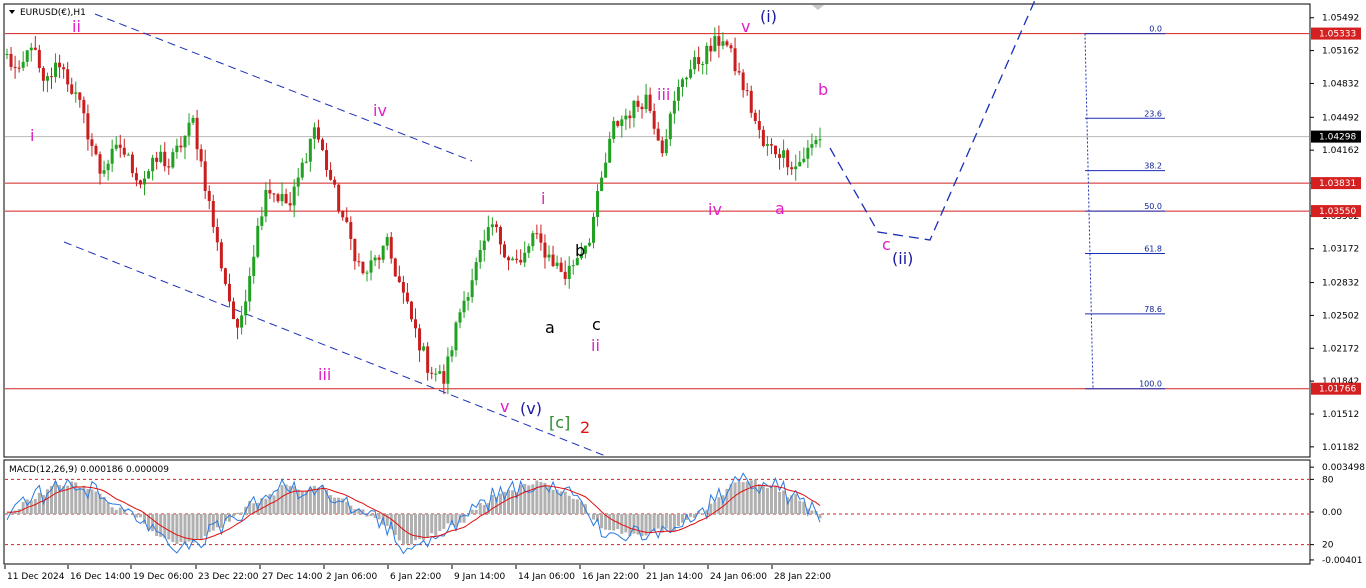 This screenshot has height=588, width=1366. What do you see at coordinates (823, 89) in the screenshot?
I see `wave-label-18: b` at bounding box center [823, 89].